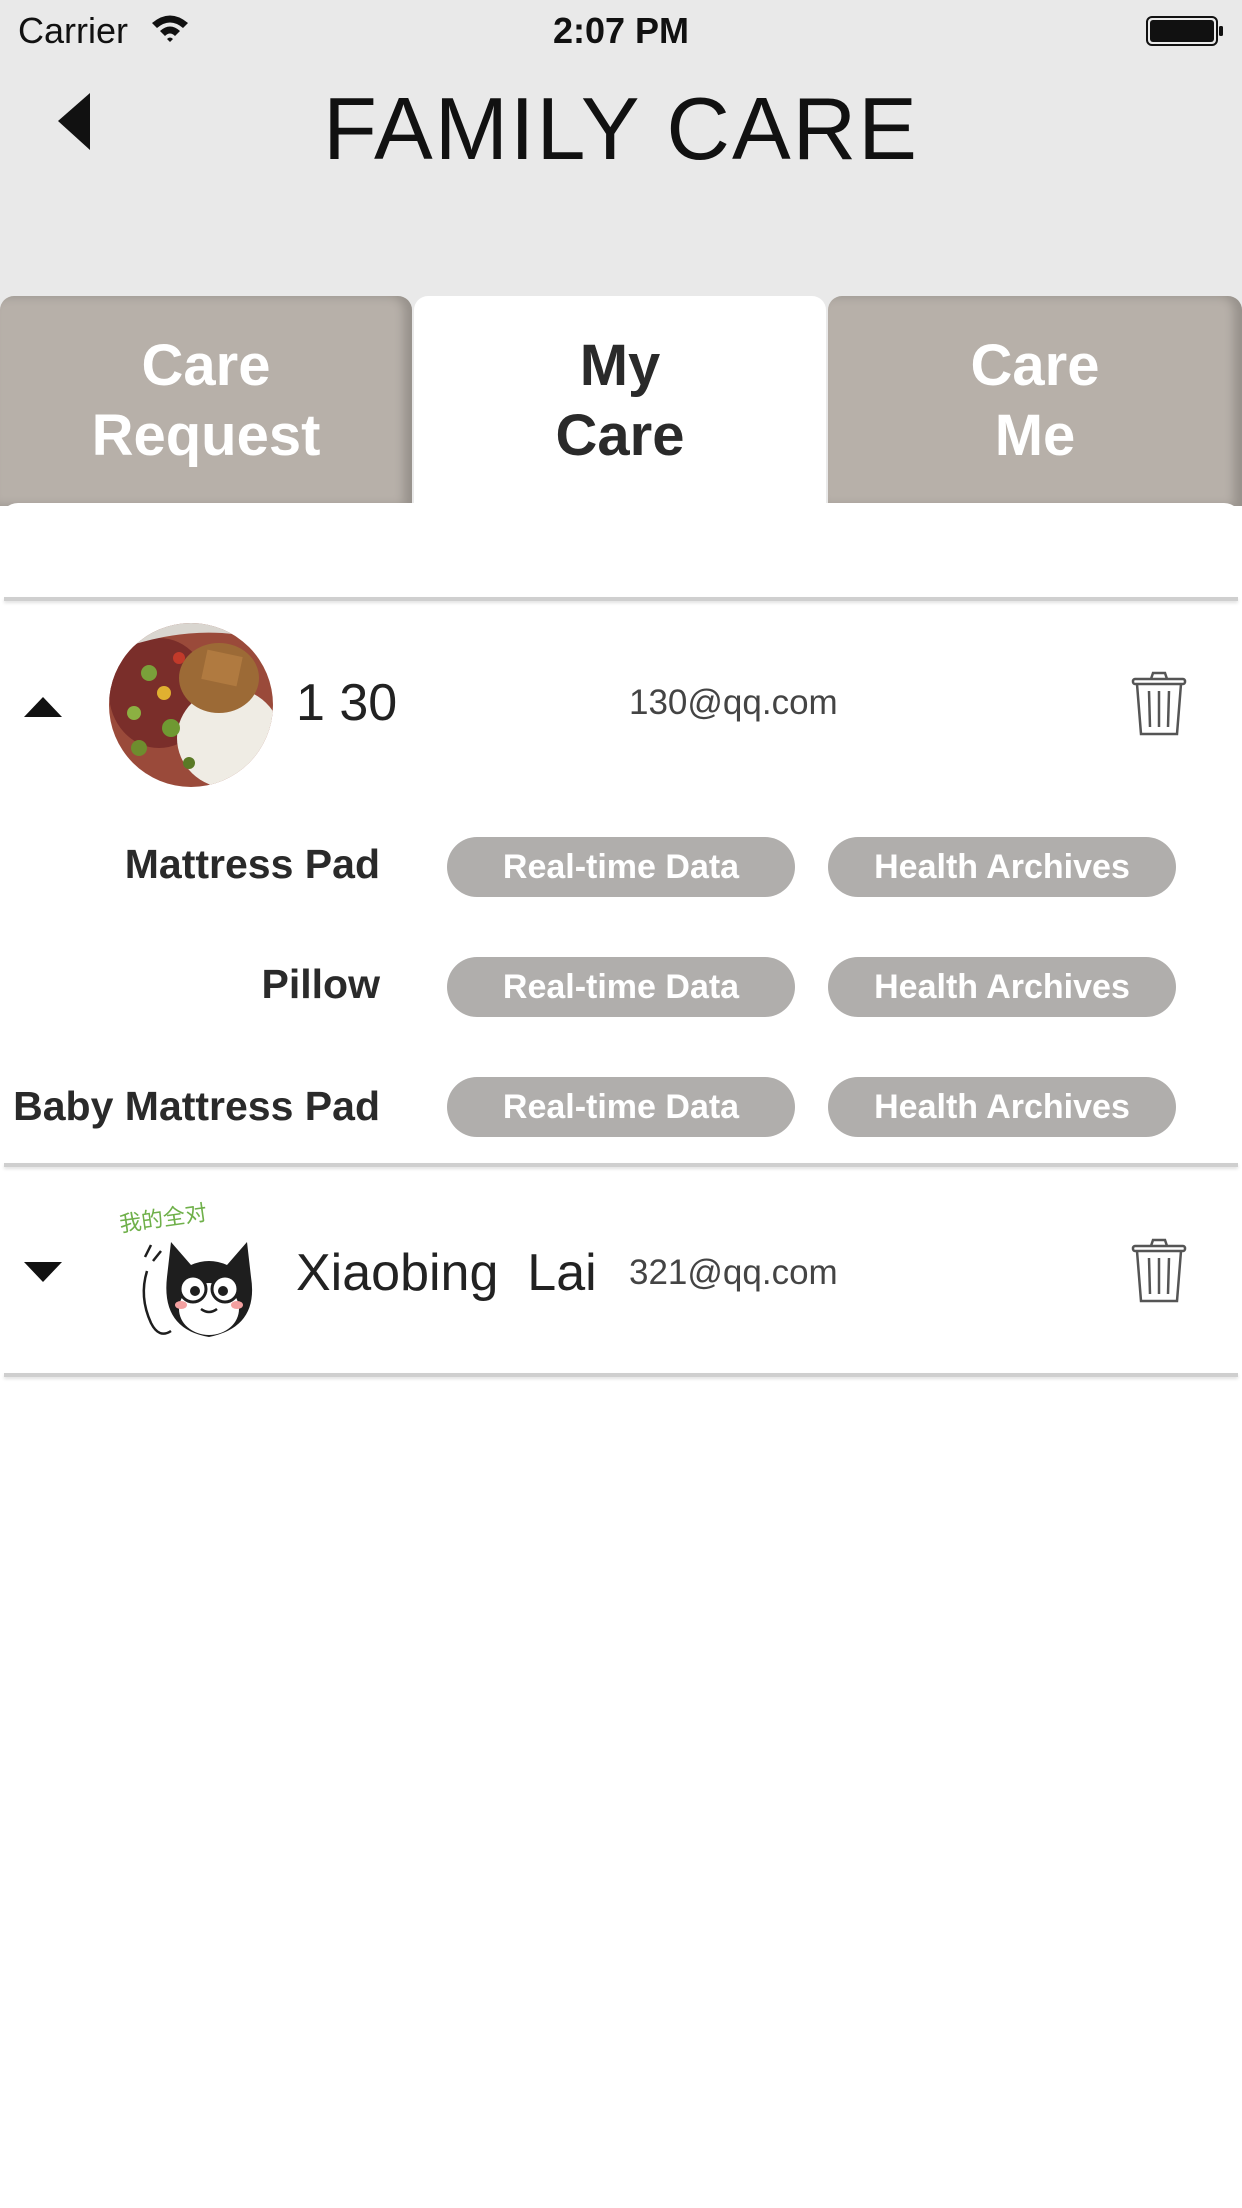 The height and width of the screenshot is (2208, 1242). I want to click on tab-care-me: Care Me, so click(1035, 401).